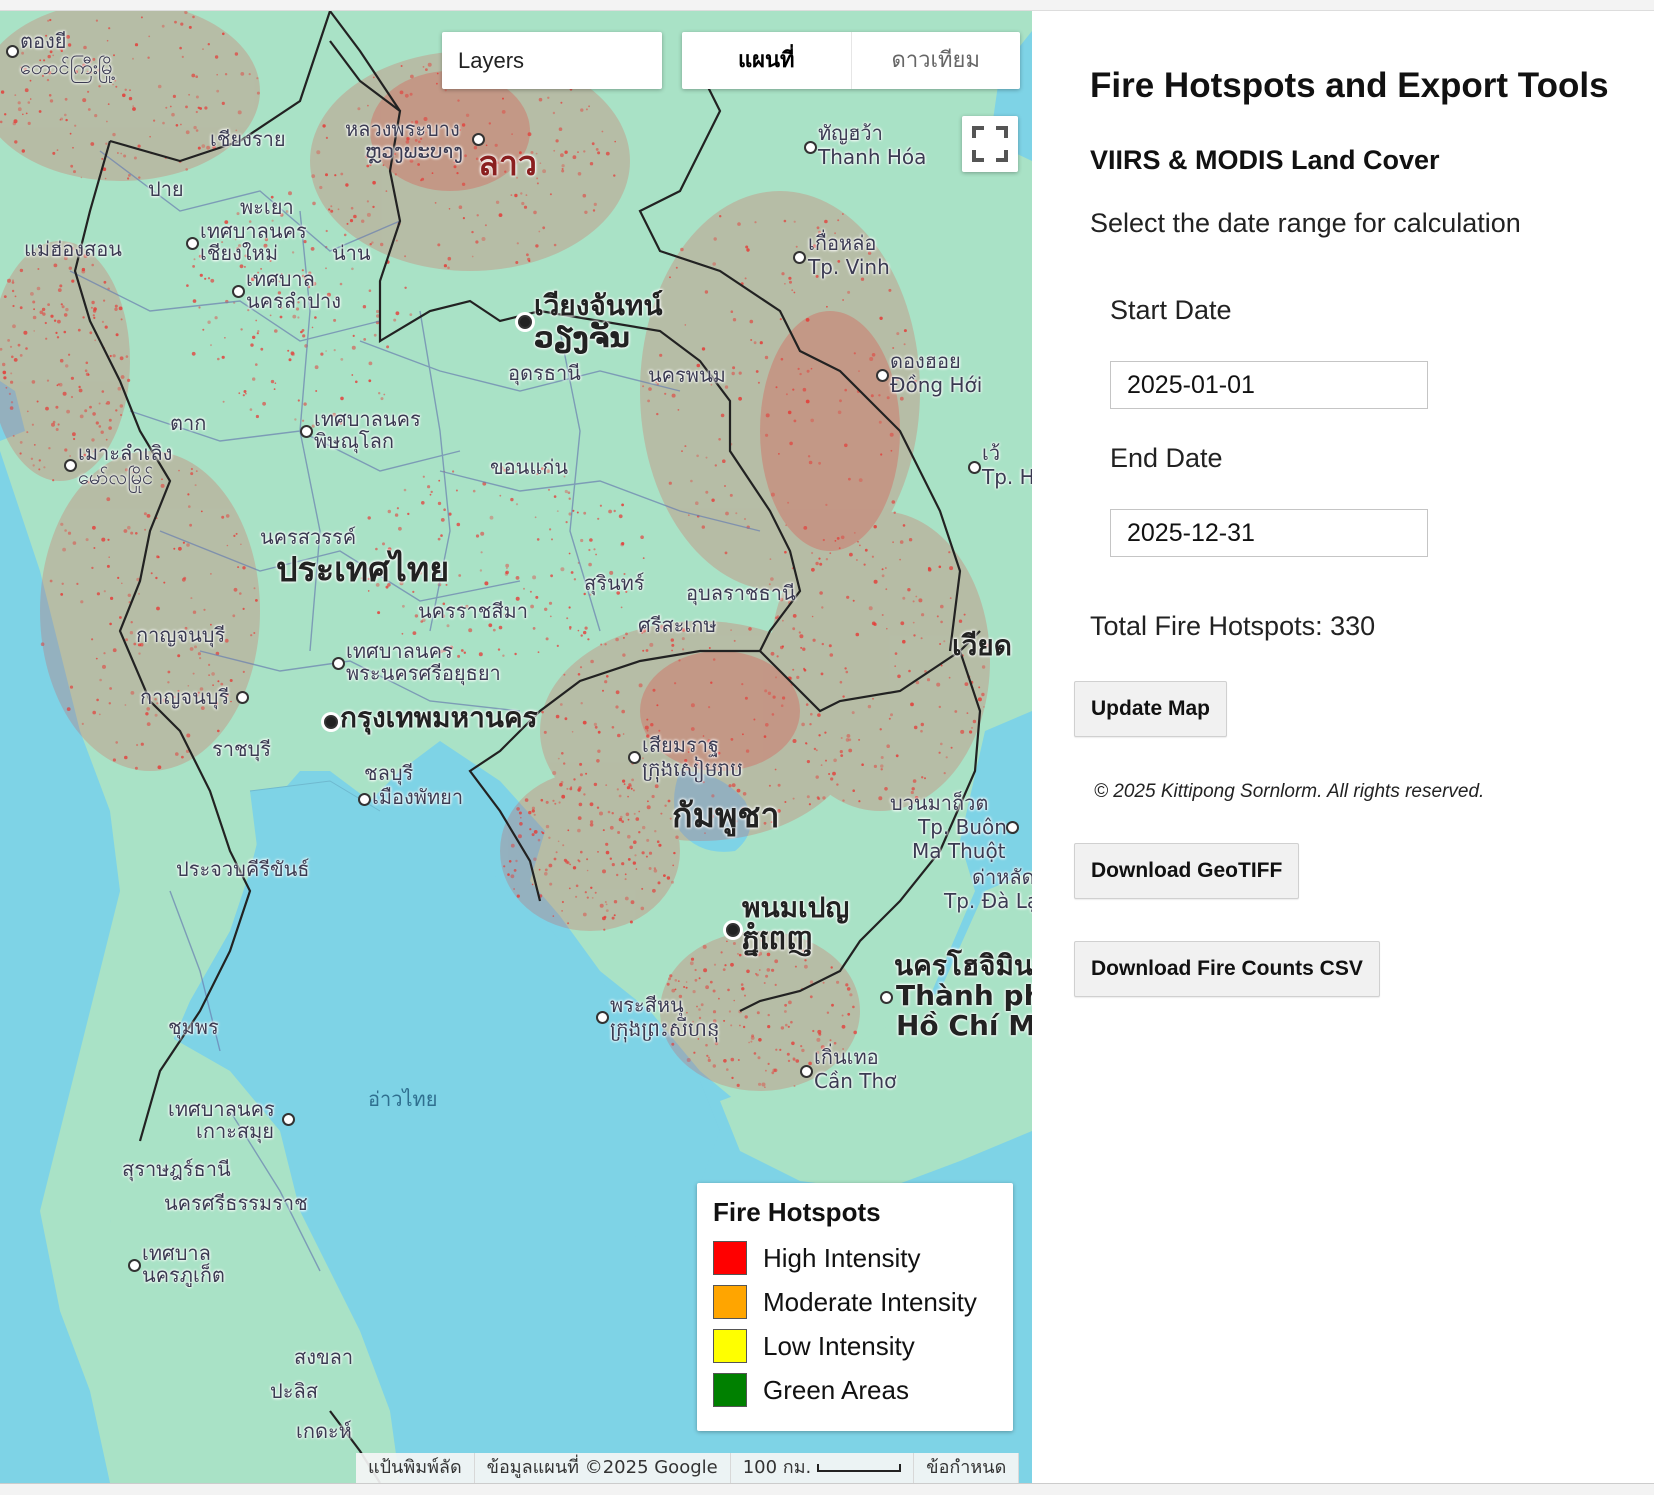 The height and width of the screenshot is (1495, 1654). Describe the element at coordinates (777, 1467) in the screenshot. I see `scale-label: 100 กม.` at that location.